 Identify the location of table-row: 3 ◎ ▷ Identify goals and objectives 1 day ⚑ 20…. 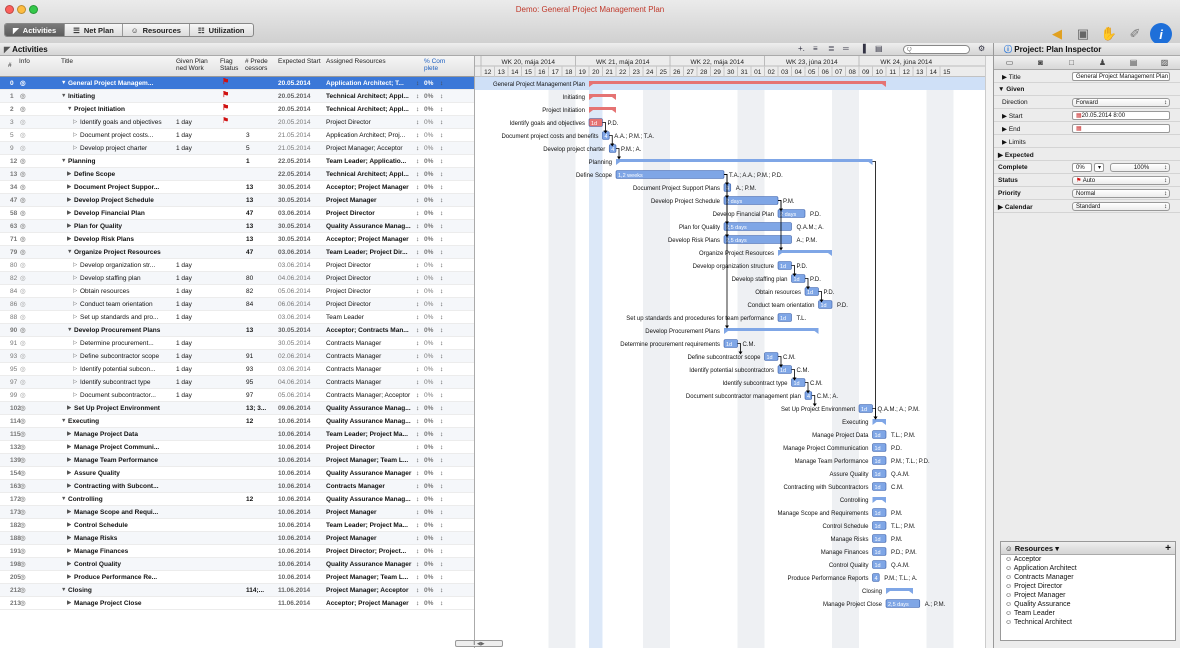
(237, 122).